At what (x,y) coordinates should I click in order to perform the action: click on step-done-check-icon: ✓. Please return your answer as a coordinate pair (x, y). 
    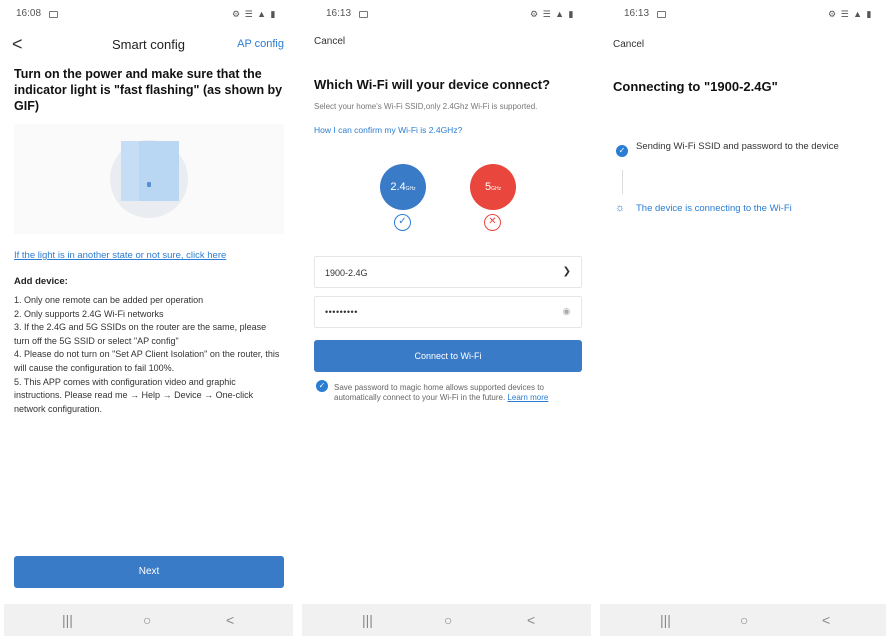
    Looking at the image, I should click on (622, 151).